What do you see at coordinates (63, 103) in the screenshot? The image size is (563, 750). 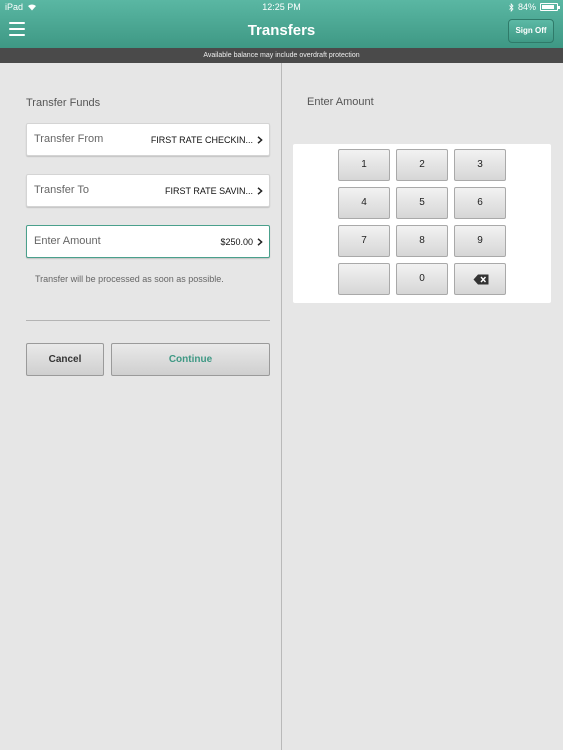 I see `transfer-funds-heading: Transfer Funds` at bounding box center [63, 103].